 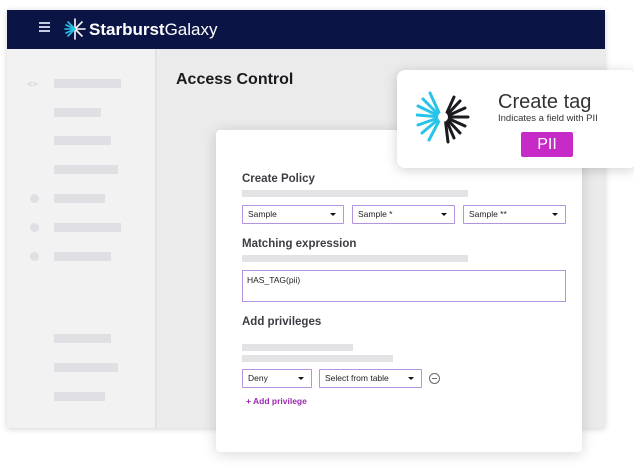 I want to click on starburst-logo-icon, so click(x=75, y=29).